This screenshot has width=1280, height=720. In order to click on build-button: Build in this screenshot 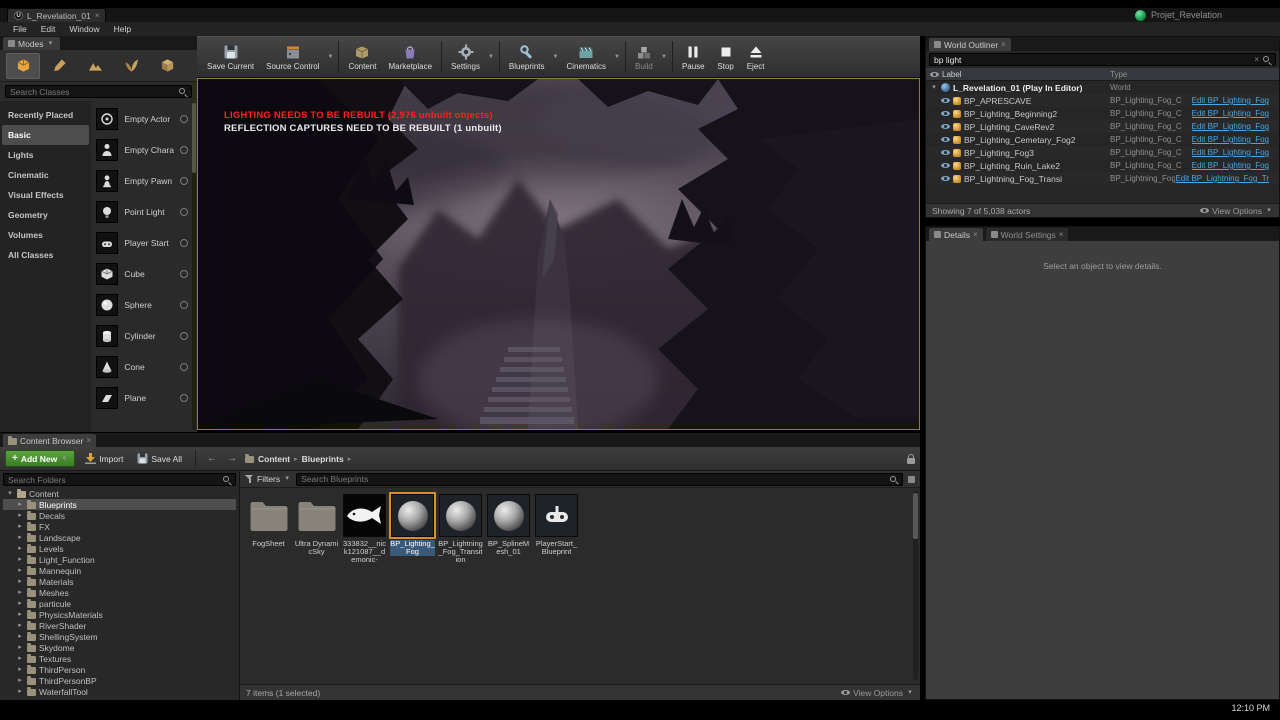, I will do `click(644, 57)`.